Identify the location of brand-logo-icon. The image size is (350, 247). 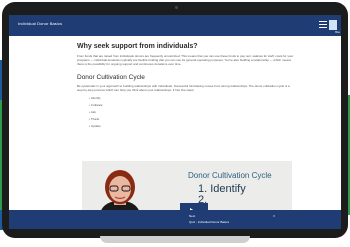
(333, 25).